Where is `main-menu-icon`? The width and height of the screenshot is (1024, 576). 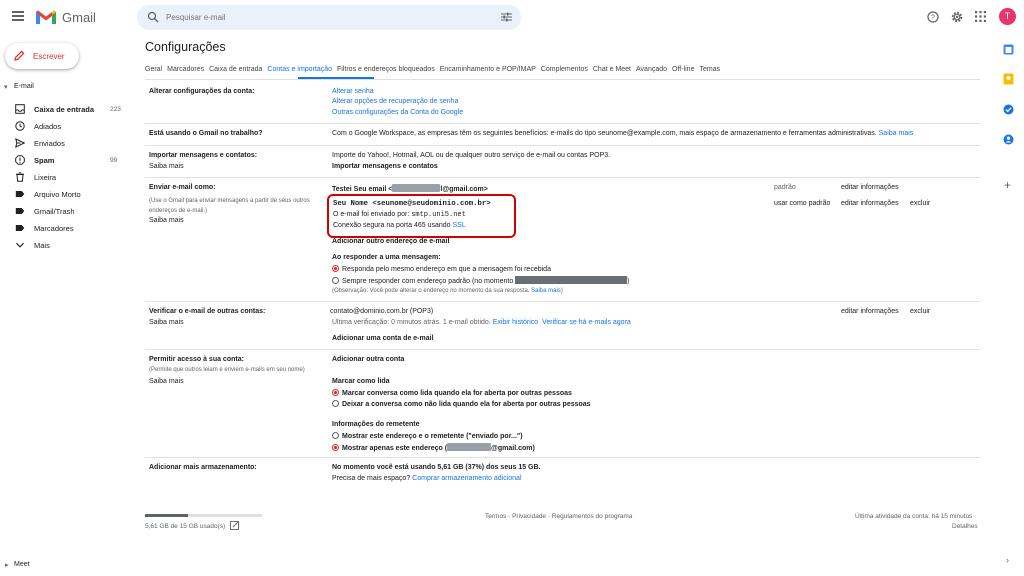
main-menu-icon is located at coordinates (18, 16).